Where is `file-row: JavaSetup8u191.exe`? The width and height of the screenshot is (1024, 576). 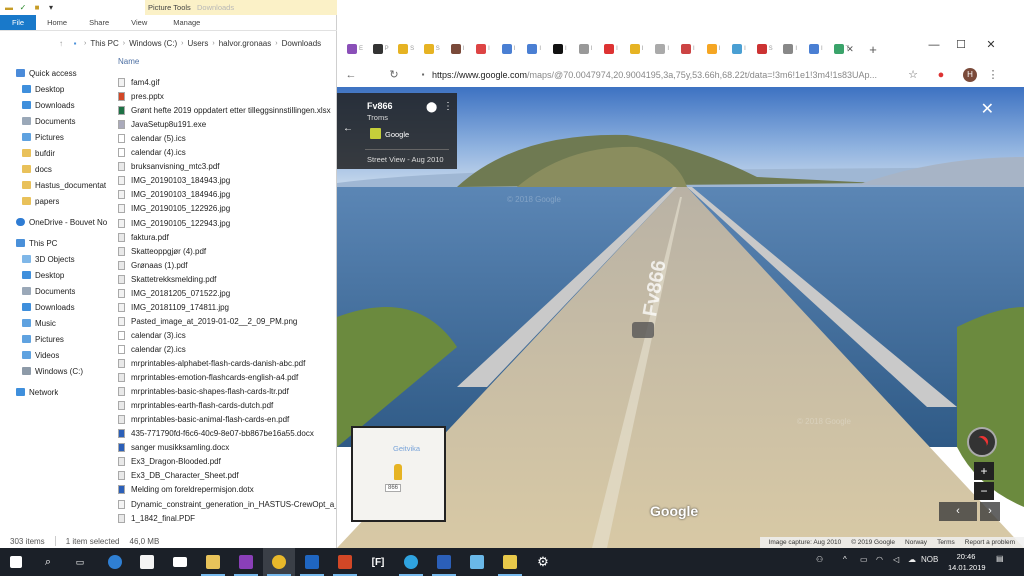 file-row: JavaSetup8u191.exe is located at coordinates (162, 124).